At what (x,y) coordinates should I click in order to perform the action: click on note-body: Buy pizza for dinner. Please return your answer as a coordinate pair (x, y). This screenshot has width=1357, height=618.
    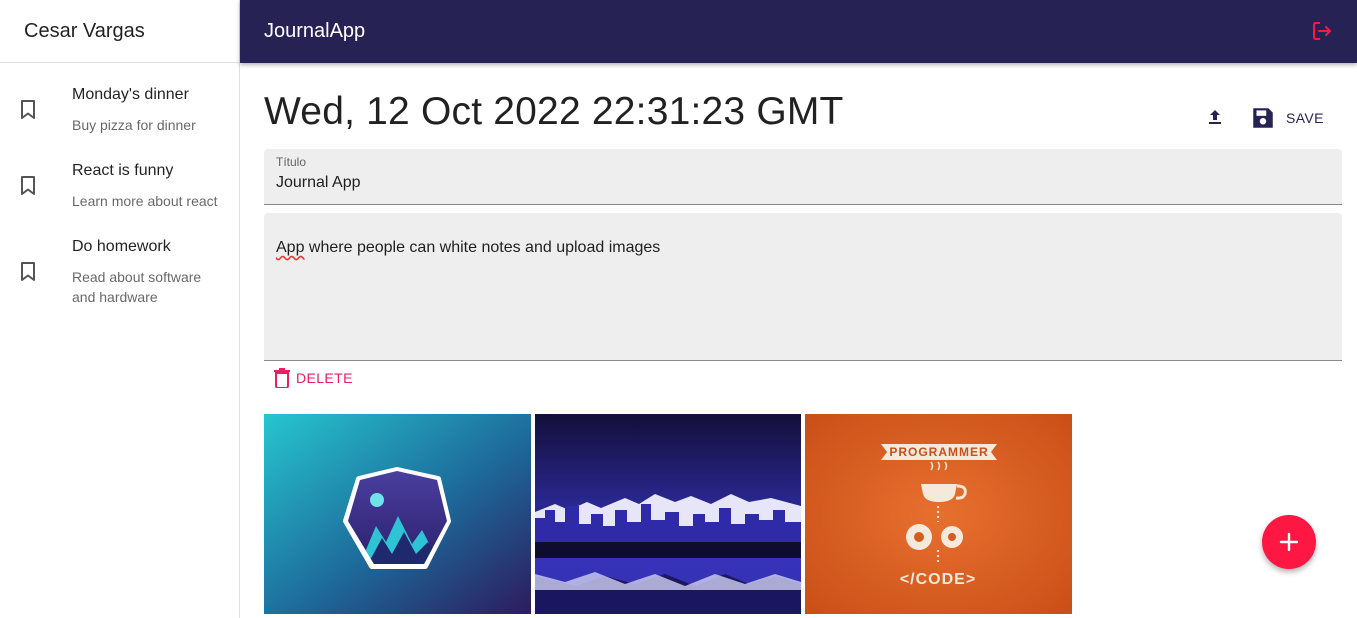
    Looking at the image, I should click on (134, 125).